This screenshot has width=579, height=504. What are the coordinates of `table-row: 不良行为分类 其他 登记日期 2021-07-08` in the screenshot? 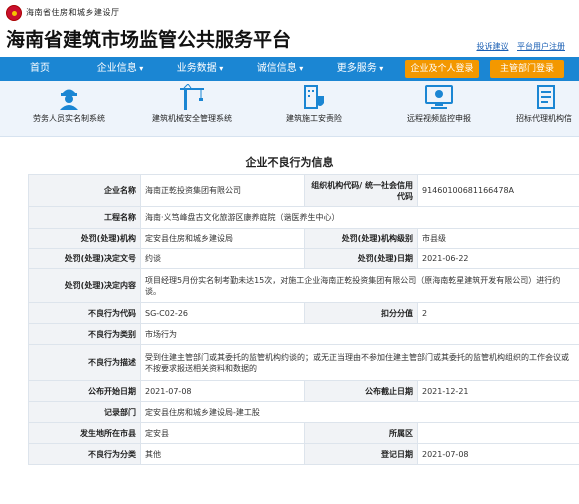 It's located at (303, 454).